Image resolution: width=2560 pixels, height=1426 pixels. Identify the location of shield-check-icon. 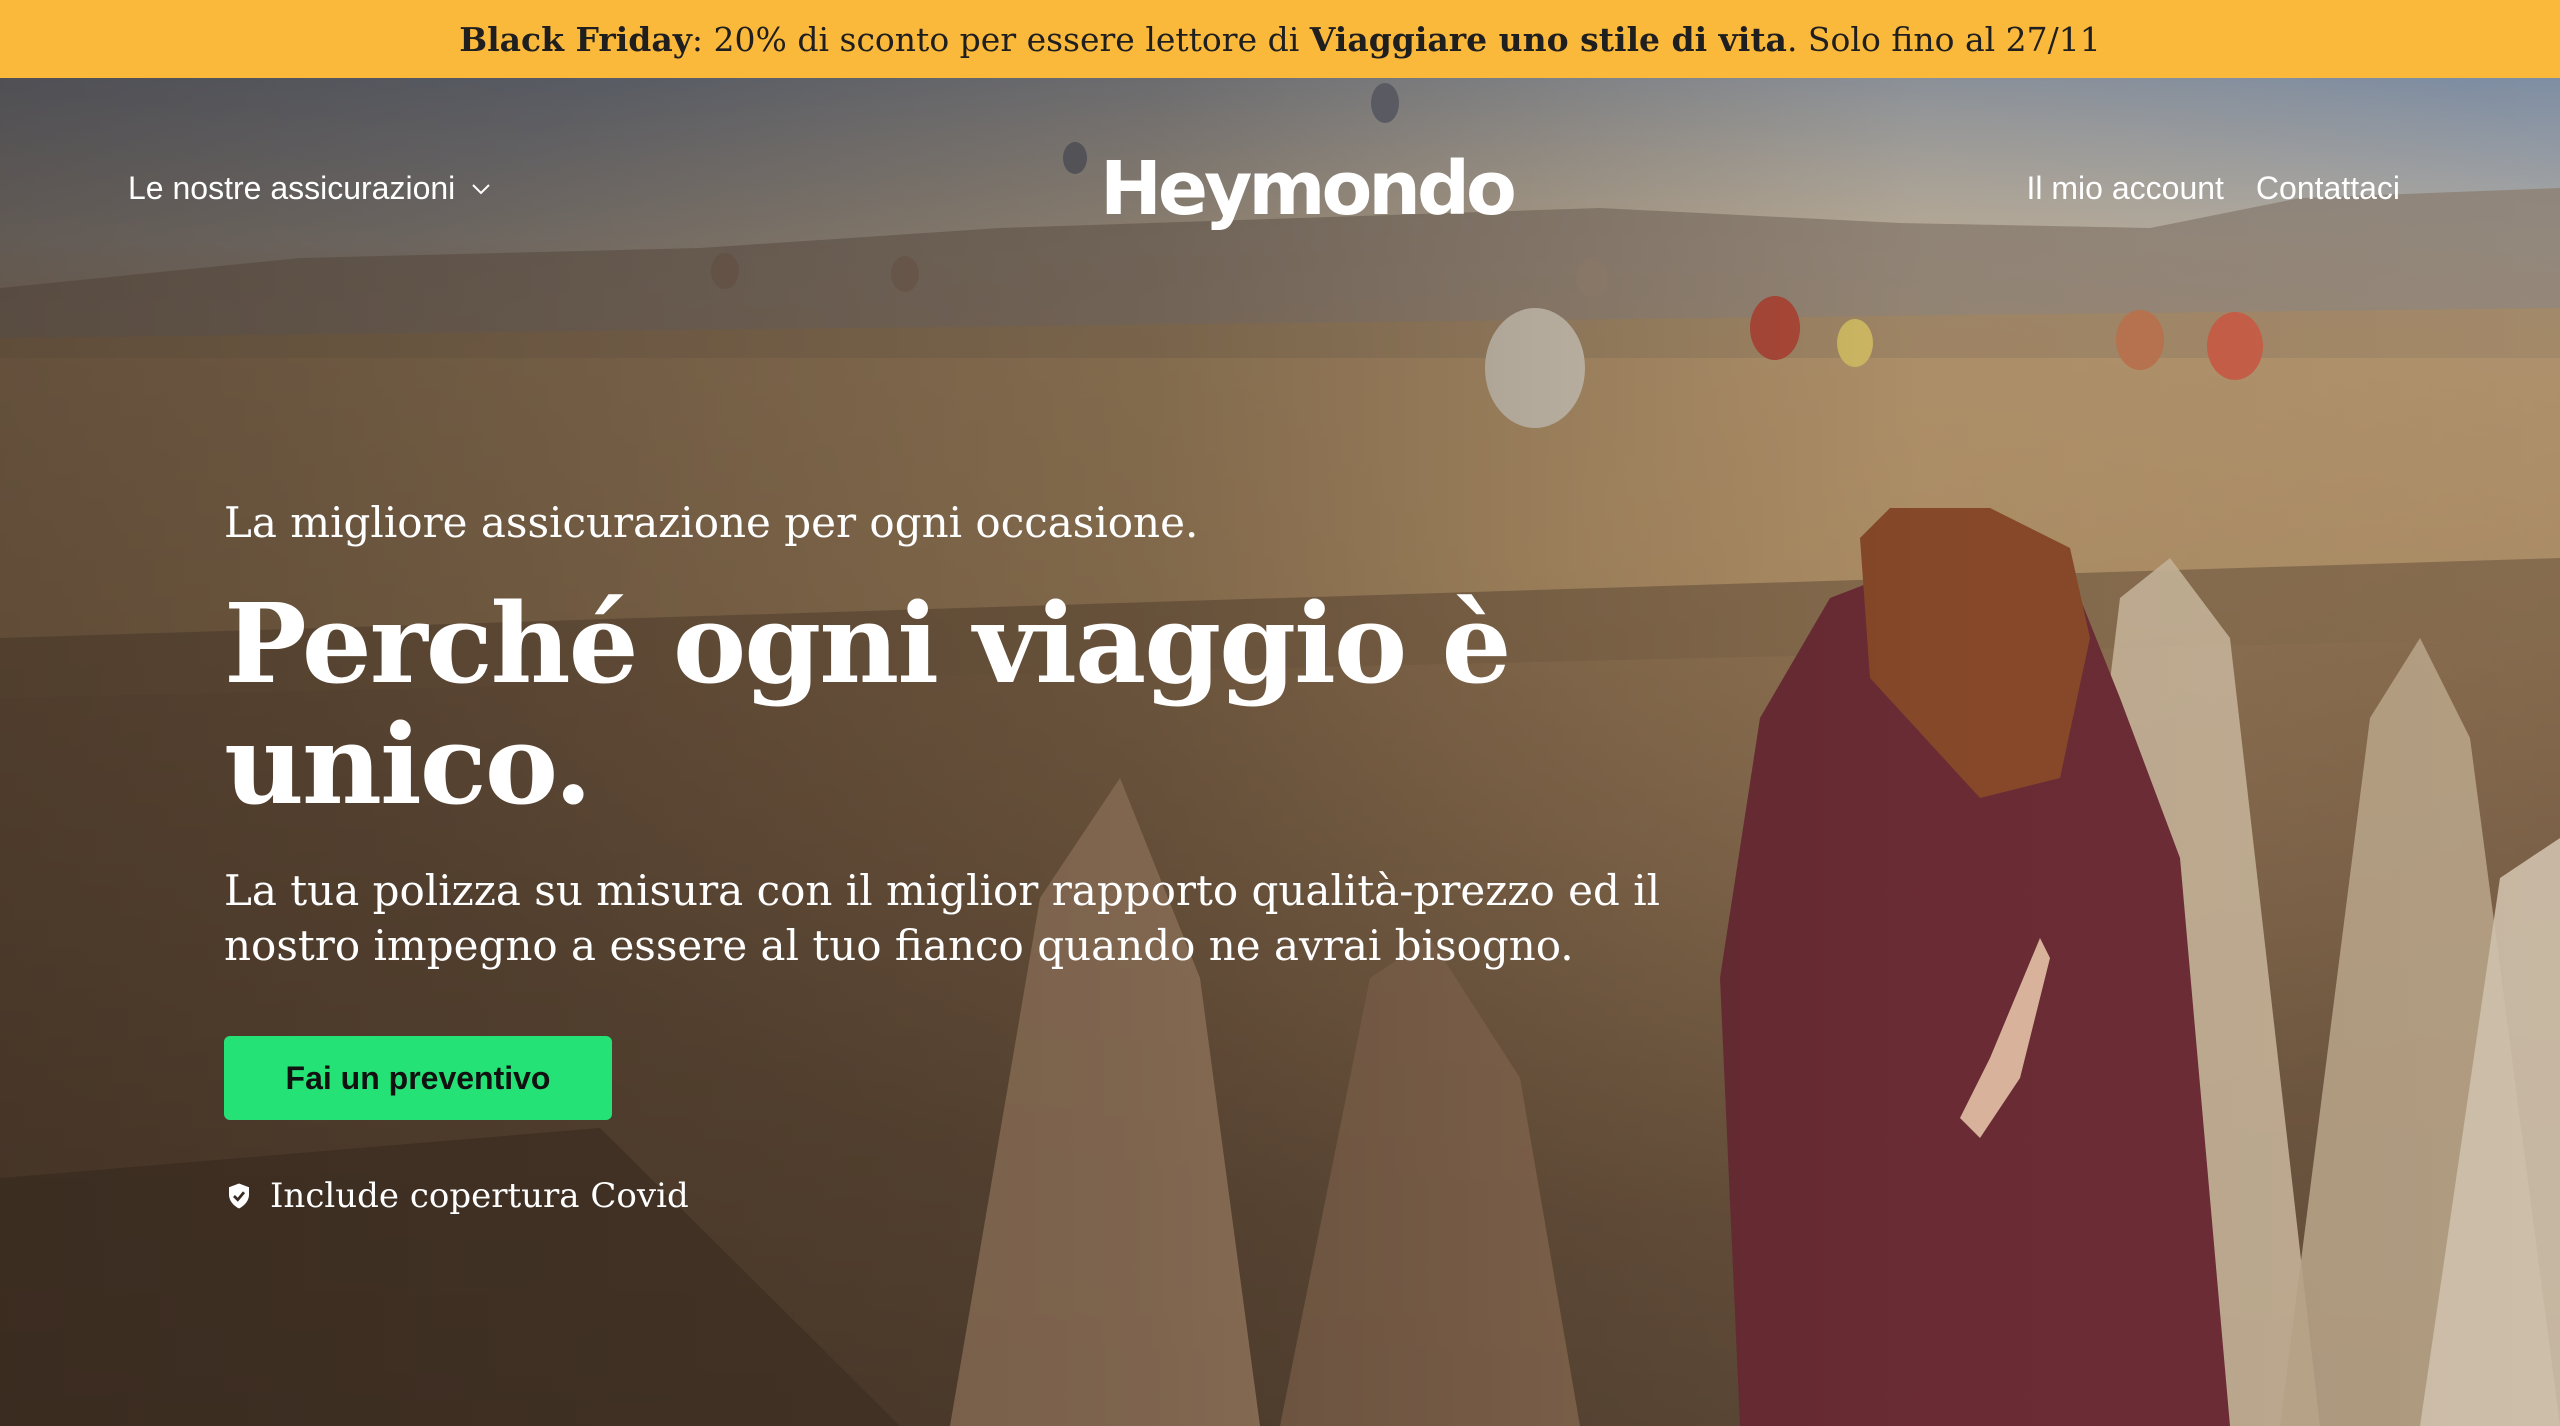
(239, 1196).